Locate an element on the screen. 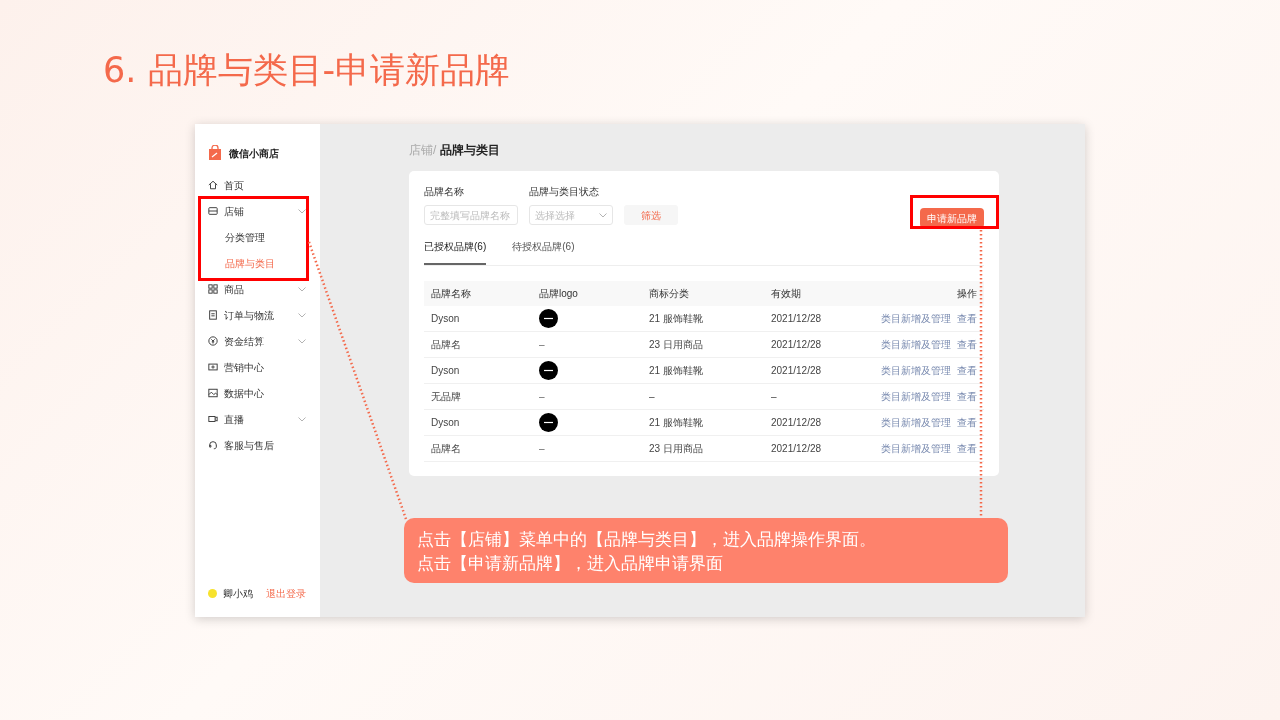 The width and height of the screenshot is (1280, 720). column-header: 操作 is located at coordinates (966, 294).